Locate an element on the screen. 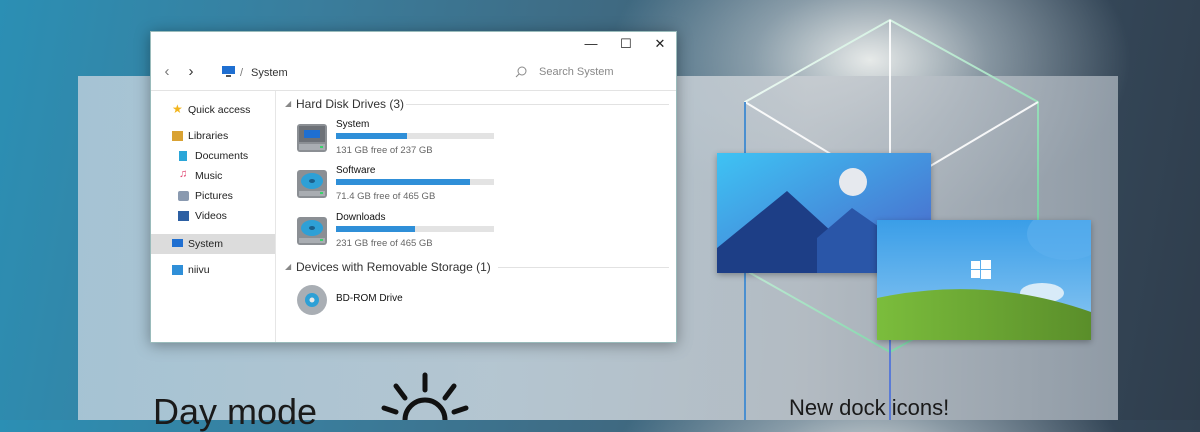 This screenshot has width=1200, height=432. videos-icon is located at coordinates (183, 216).